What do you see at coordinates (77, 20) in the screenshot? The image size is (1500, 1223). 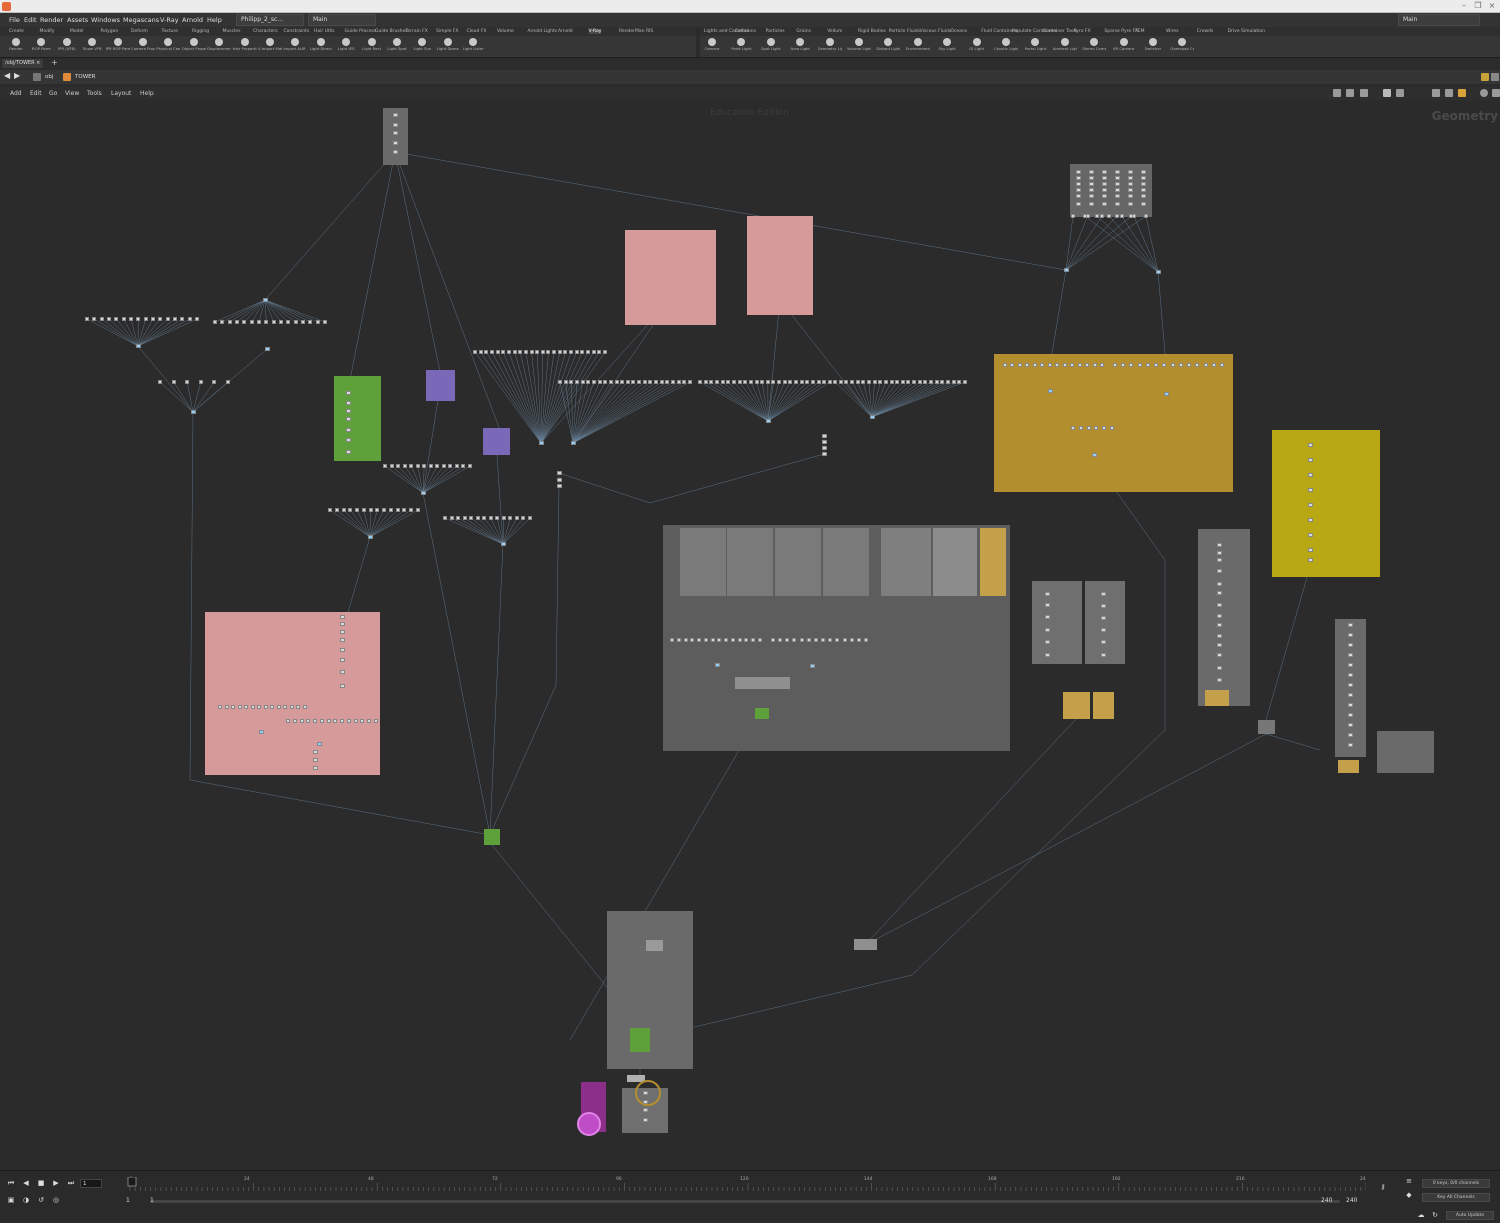 I see `menu-assets: Assets` at bounding box center [77, 20].